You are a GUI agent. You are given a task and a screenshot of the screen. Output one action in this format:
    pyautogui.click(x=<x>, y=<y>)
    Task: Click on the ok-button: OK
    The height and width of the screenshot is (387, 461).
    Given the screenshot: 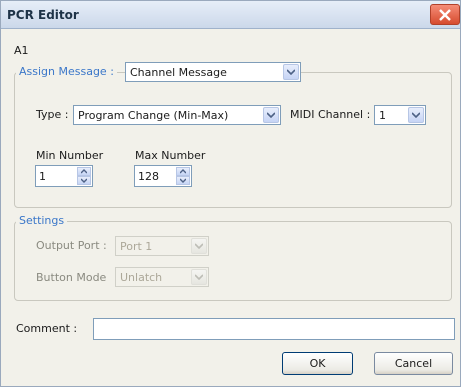 What is the action you would take?
    pyautogui.click(x=317, y=363)
    